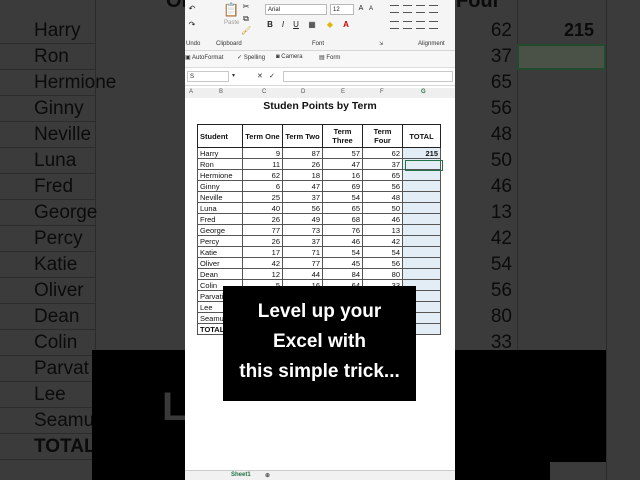  I want to click on align-center-icon, so click(407, 25).